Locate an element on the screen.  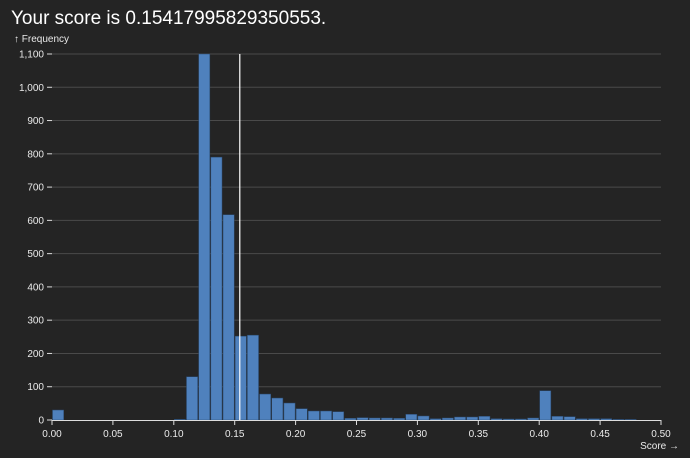
y-tick-label: 500 is located at coordinates (35, 254).